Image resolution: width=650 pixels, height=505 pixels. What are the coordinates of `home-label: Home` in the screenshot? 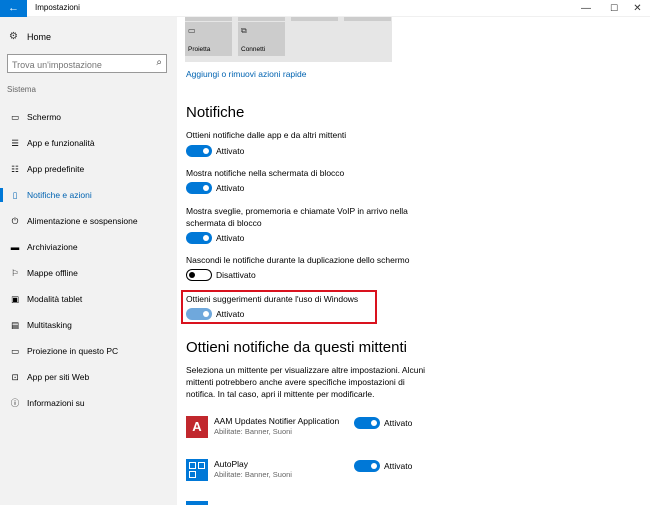 It's located at (39, 36).